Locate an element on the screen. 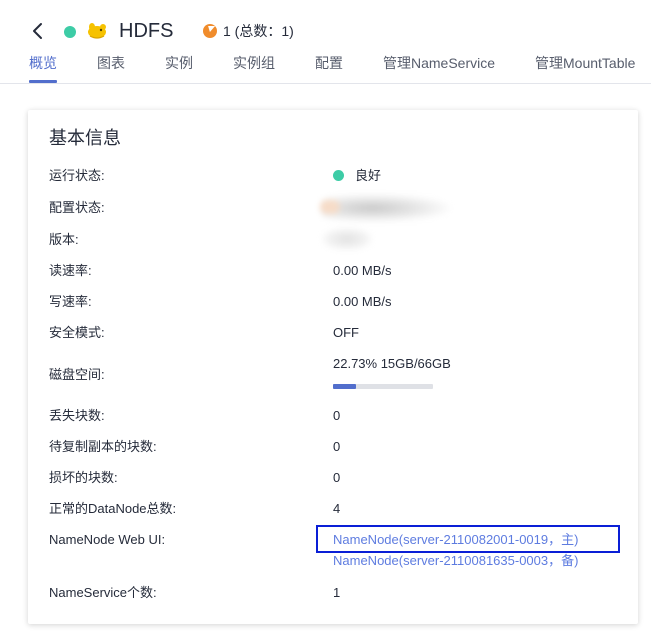 Image resolution: width=651 pixels, height=635 pixels. lost-blocks-label: 丢失块数: is located at coordinates (77, 415).